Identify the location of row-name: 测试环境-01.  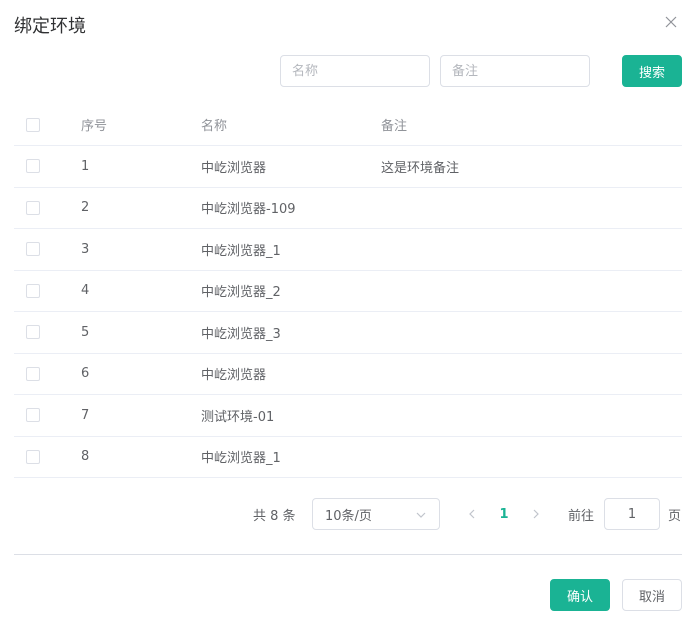
(238, 417).